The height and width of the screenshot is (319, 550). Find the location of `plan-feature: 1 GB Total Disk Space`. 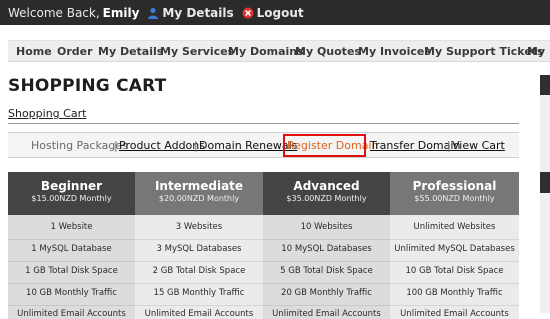

plan-feature: 1 GB Total Disk Space is located at coordinates (71, 271).